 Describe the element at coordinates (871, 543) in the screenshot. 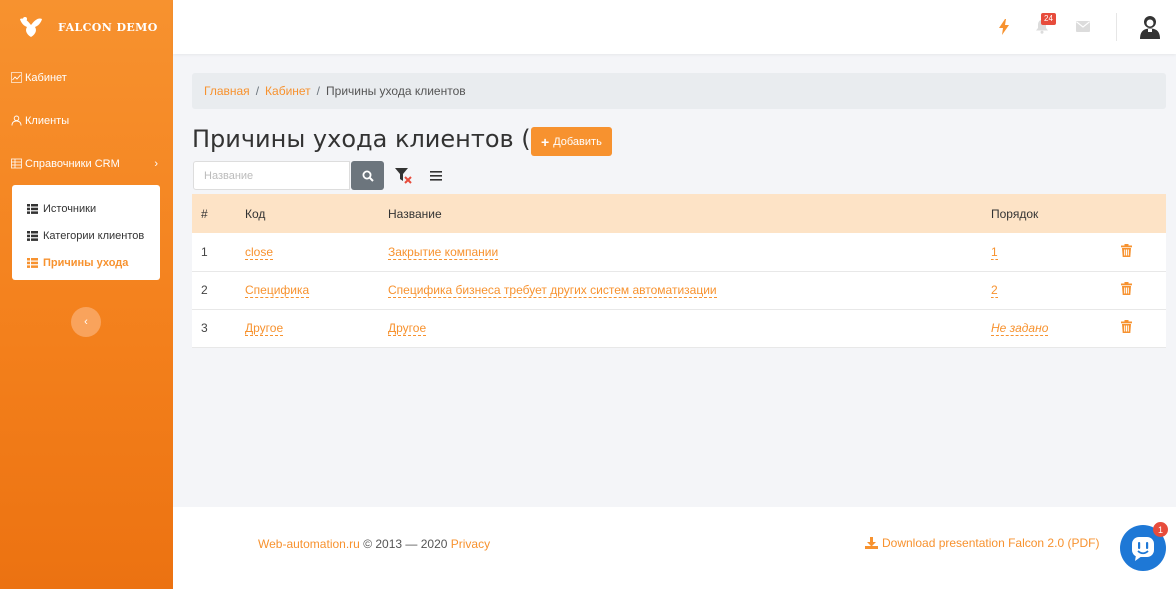

I see `download-icon` at that location.